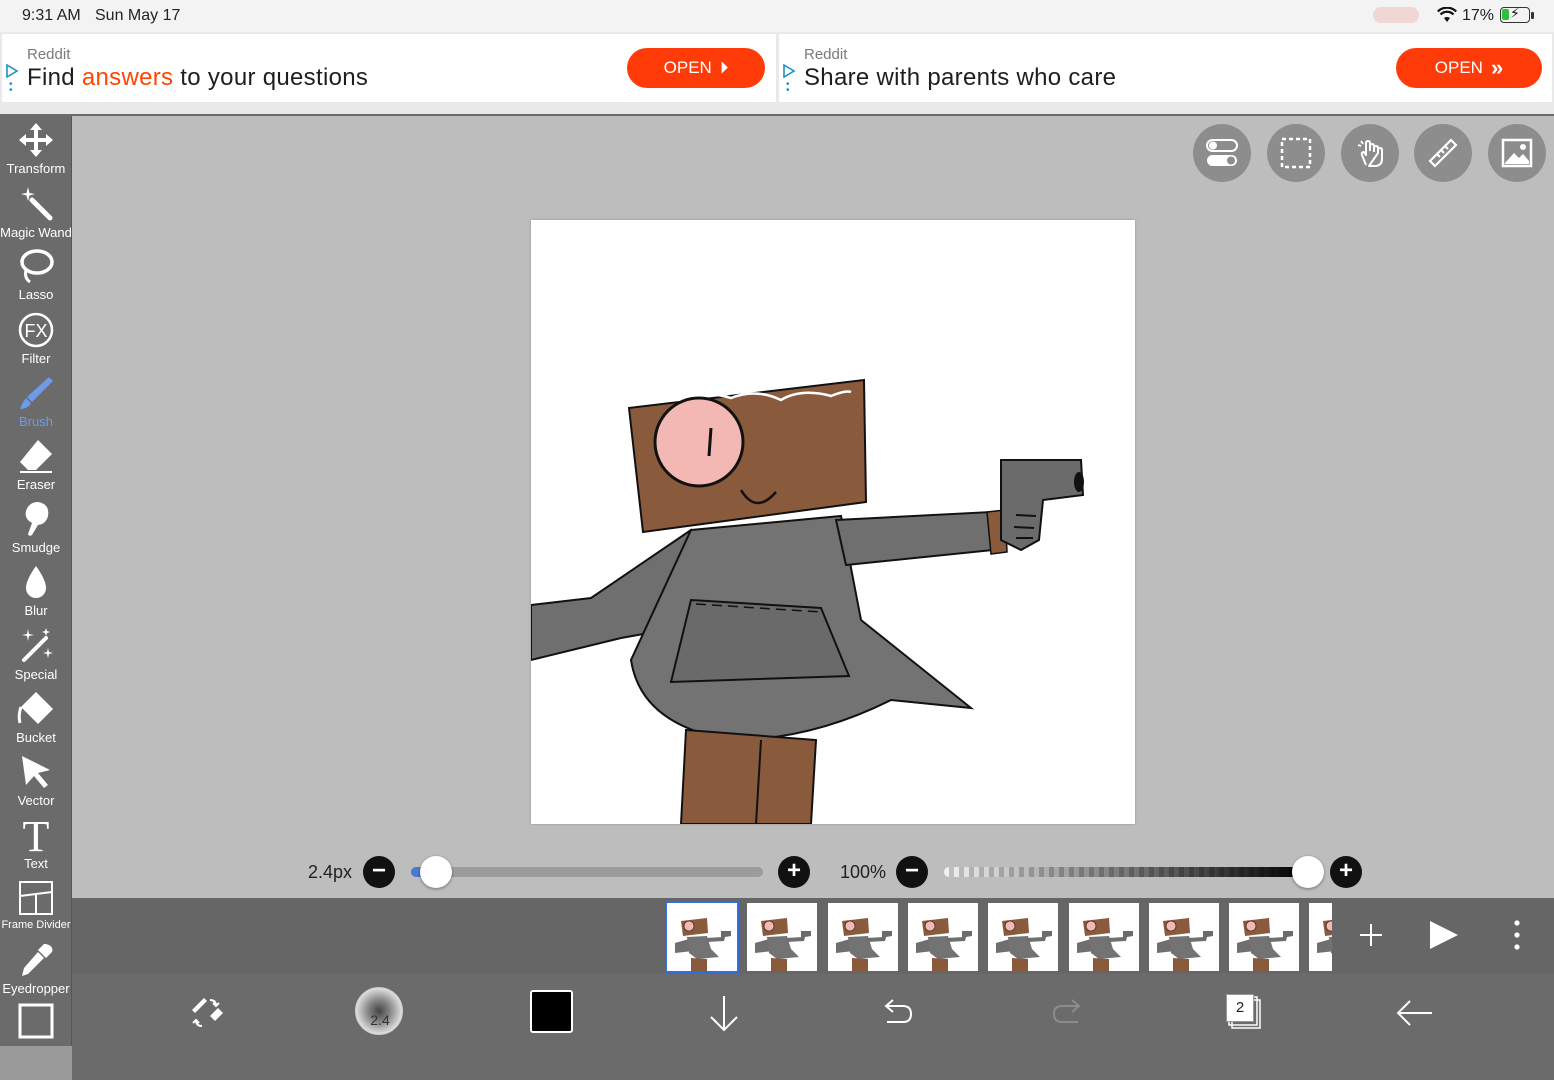 Image resolution: width=1554 pixels, height=1080 pixels. I want to click on tool-smudge: Smudge, so click(36, 528).